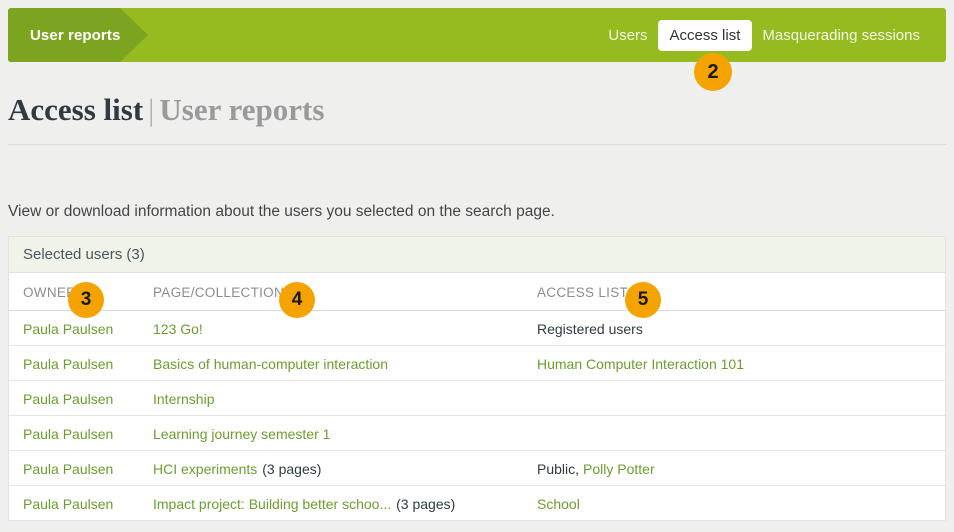 This screenshot has width=954, height=532. What do you see at coordinates (713, 72) in the screenshot?
I see `marker-badge-2: 2` at bounding box center [713, 72].